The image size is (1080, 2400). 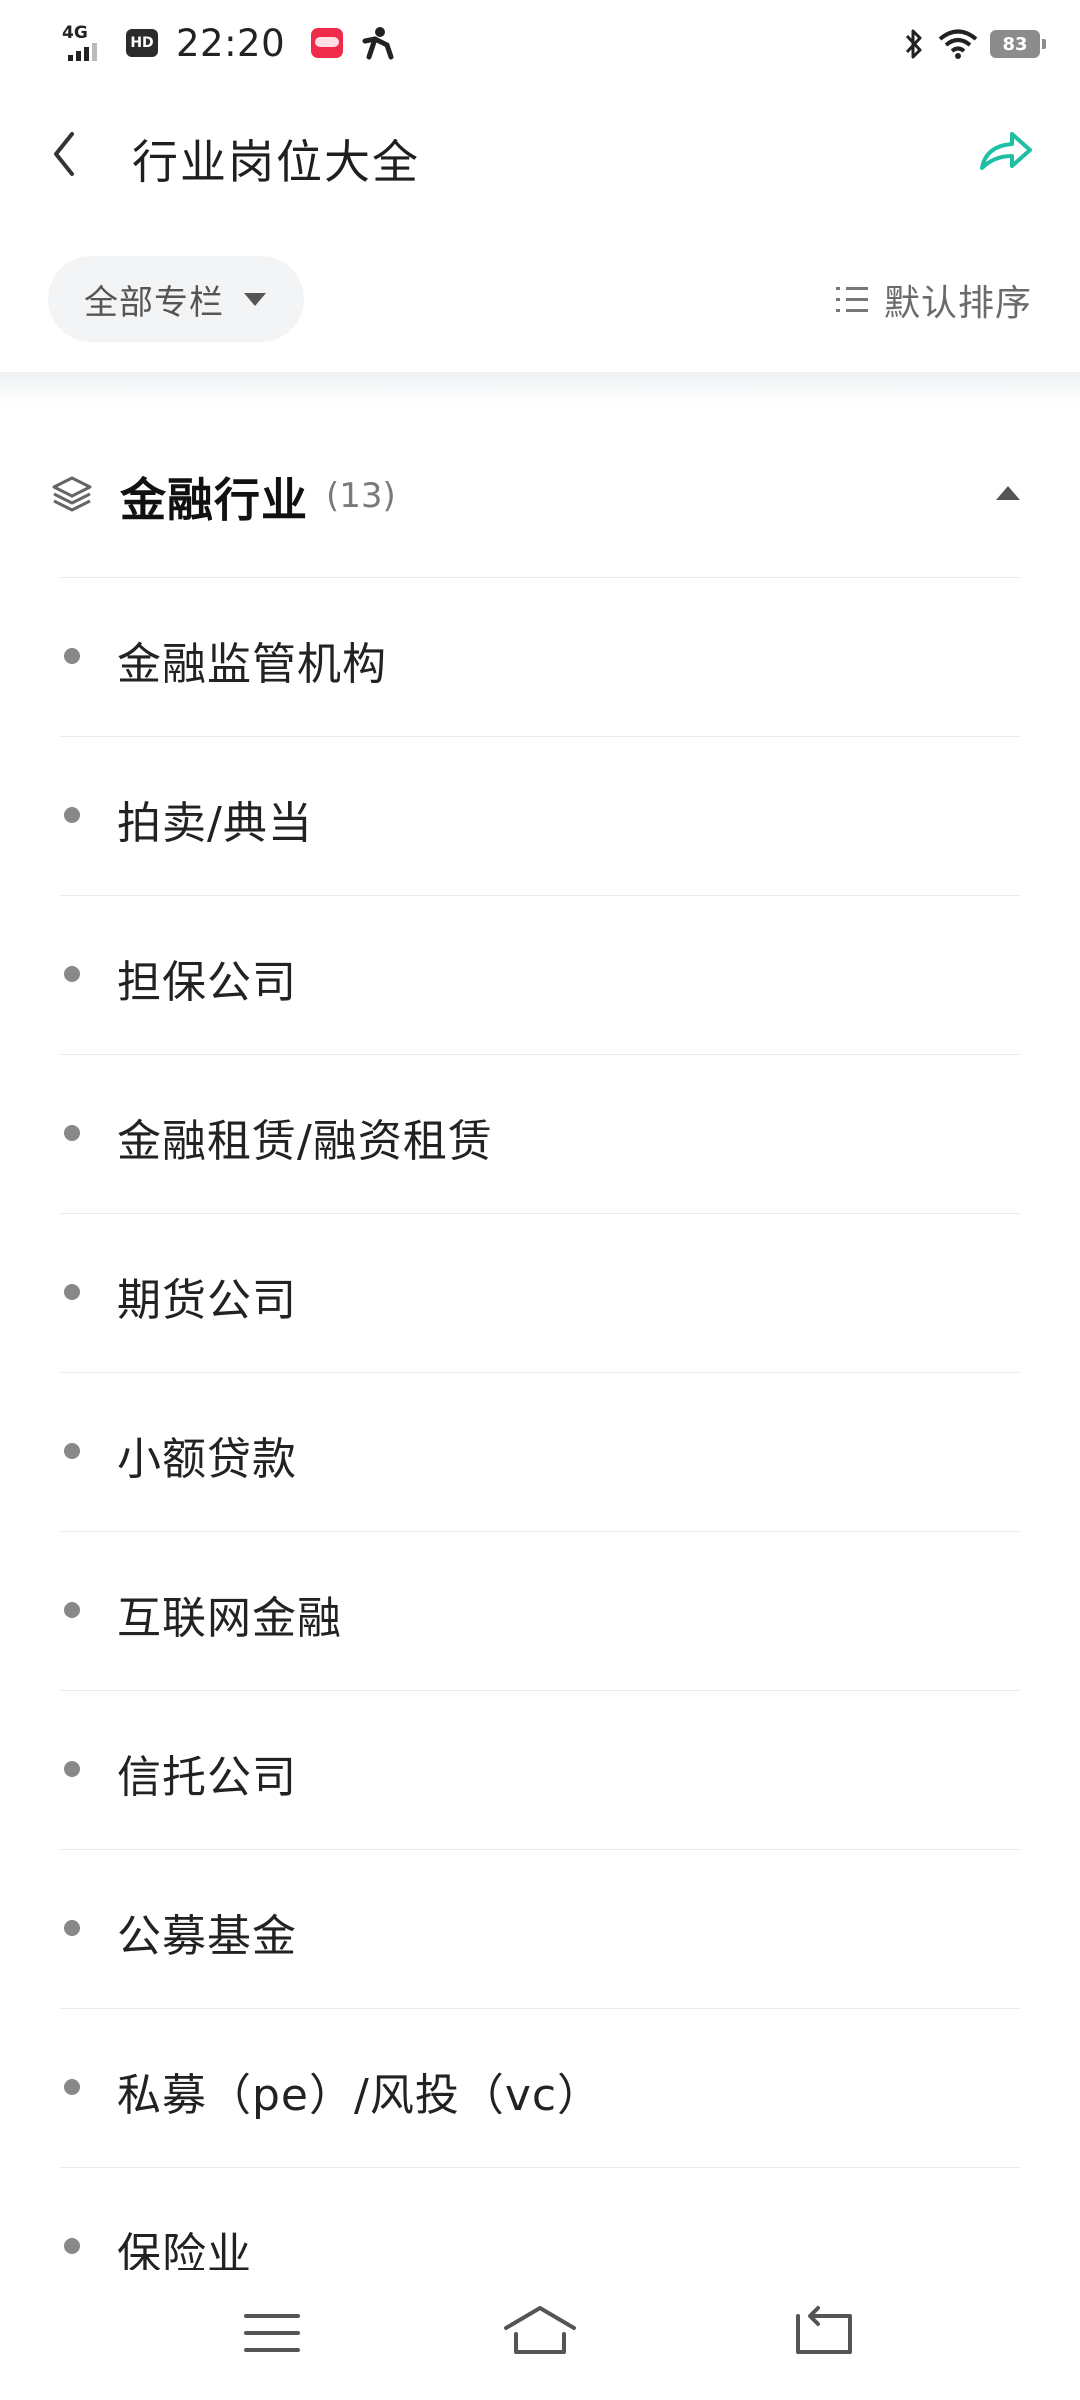 What do you see at coordinates (540, 1769) in the screenshot?
I see `list-item: 信托公司` at bounding box center [540, 1769].